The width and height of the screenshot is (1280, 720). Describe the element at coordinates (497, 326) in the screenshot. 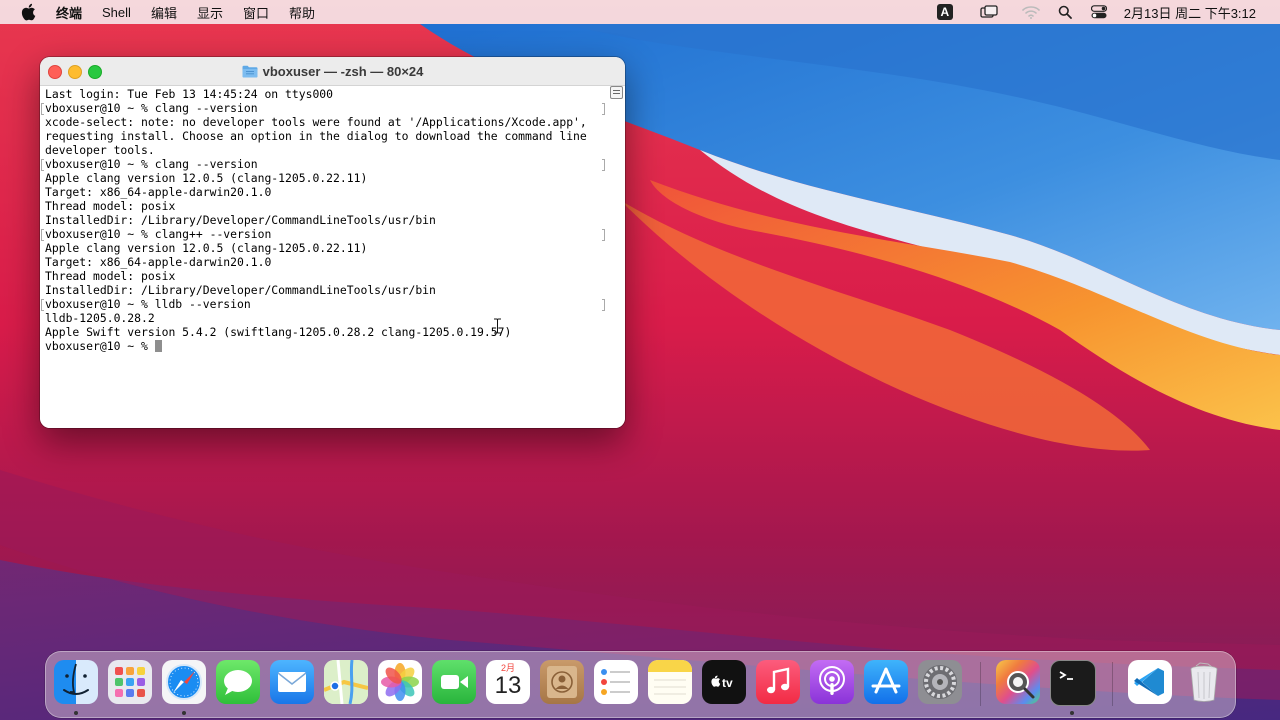

I see `text-cursor-icon` at that location.